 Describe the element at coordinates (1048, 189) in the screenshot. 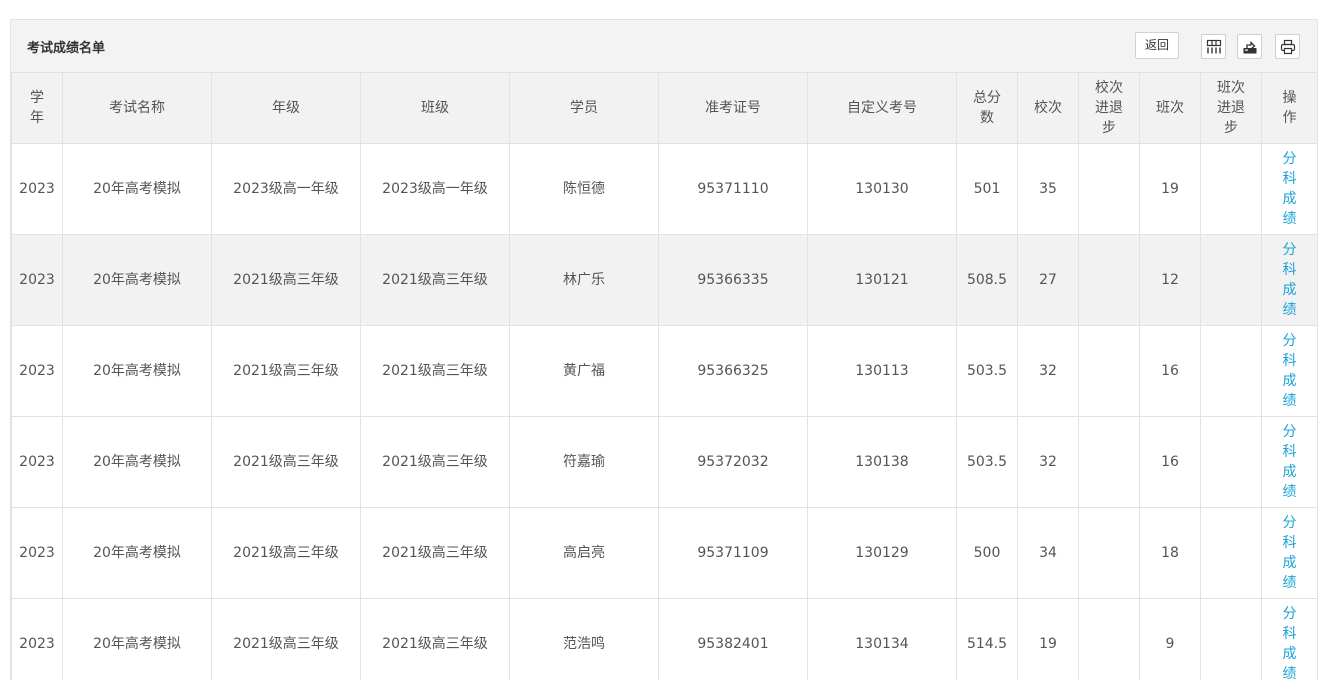

I see `cell-school-rank: 35` at that location.